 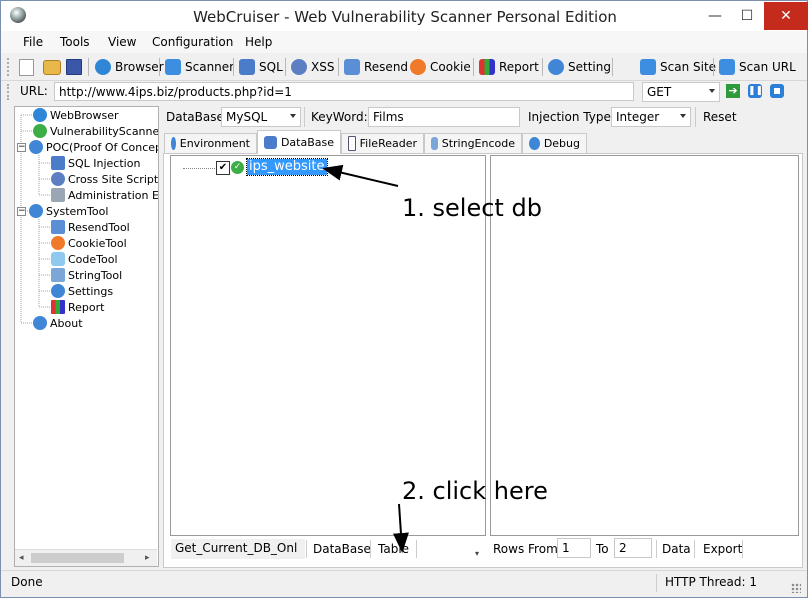 I want to click on tree-item-xss: Cross Site Scripting, so click(x=105, y=179).